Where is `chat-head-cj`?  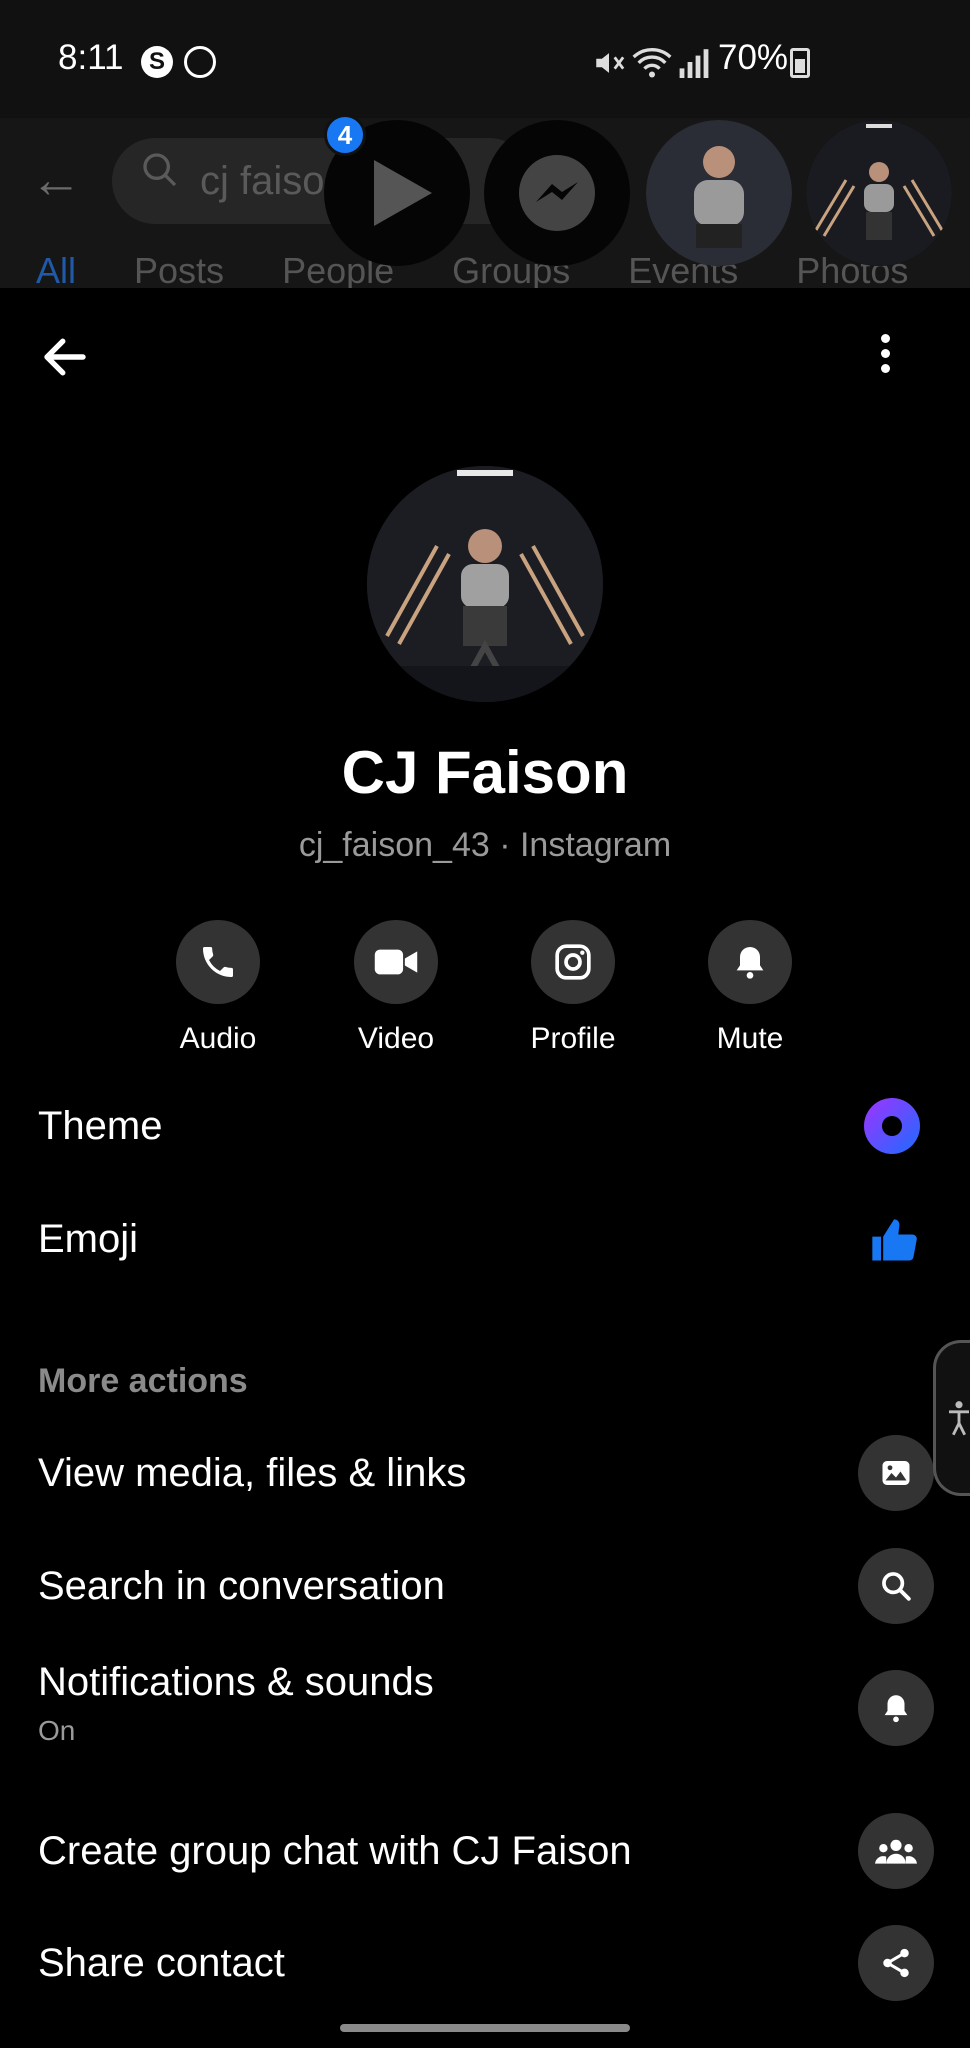 chat-head-cj is located at coordinates (879, 193).